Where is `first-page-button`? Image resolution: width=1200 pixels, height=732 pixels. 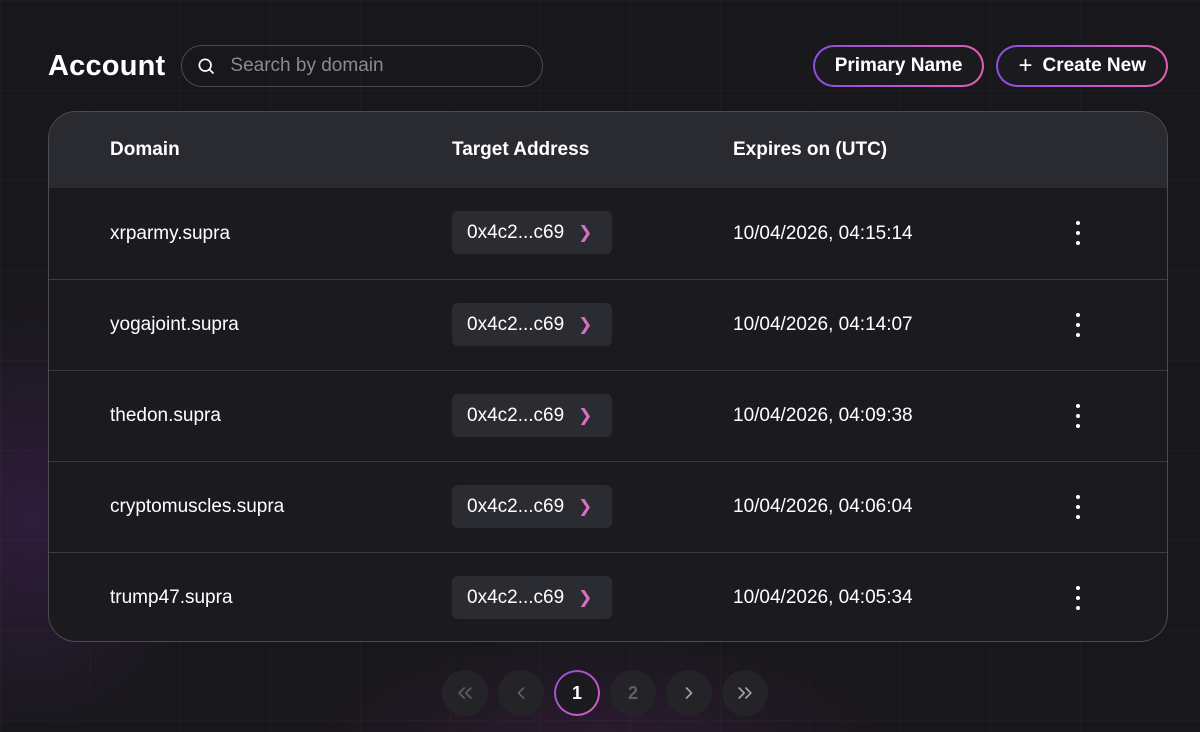 first-page-button is located at coordinates (465, 693).